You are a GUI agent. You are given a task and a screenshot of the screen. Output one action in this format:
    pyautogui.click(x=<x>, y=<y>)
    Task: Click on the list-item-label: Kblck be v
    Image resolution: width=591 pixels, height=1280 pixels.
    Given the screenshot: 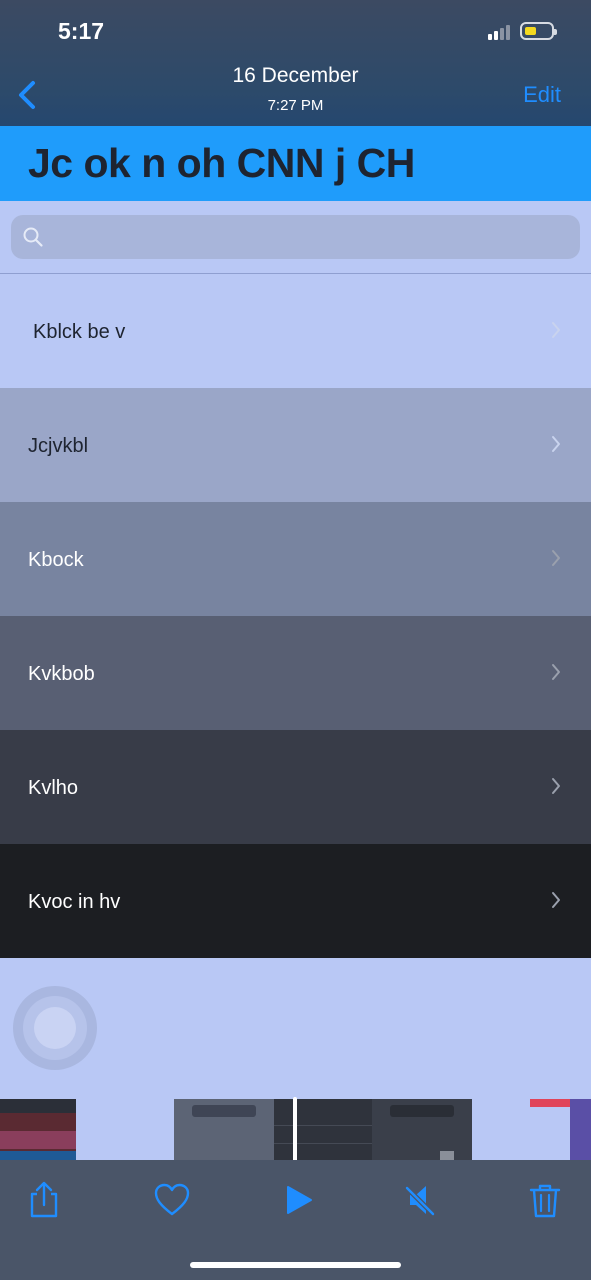 What is the action you would take?
    pyautogui.click(x=79, y=332)
    